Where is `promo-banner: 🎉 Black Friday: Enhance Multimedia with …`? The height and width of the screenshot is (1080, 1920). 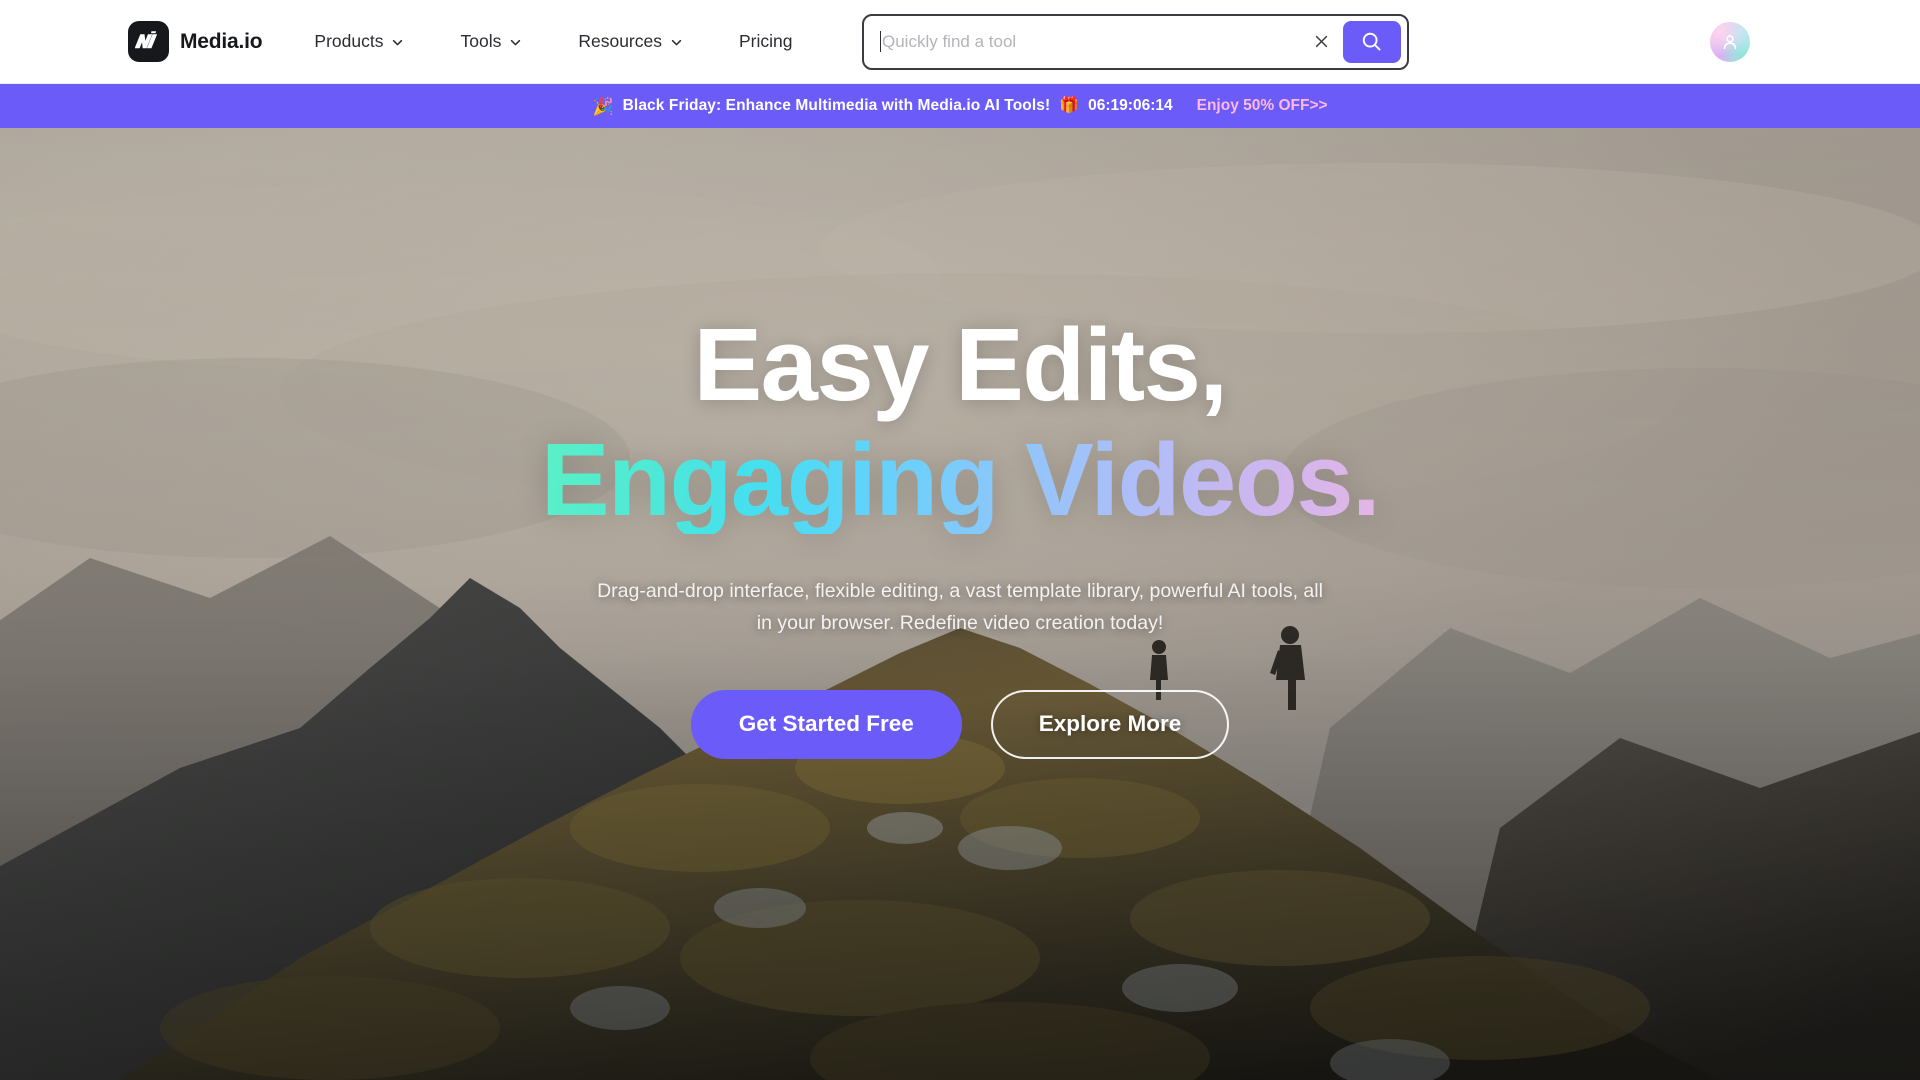
promo-banner: 🎉 Black Friday: Enhance Multimedia with … is located at coordinates (960, 106).